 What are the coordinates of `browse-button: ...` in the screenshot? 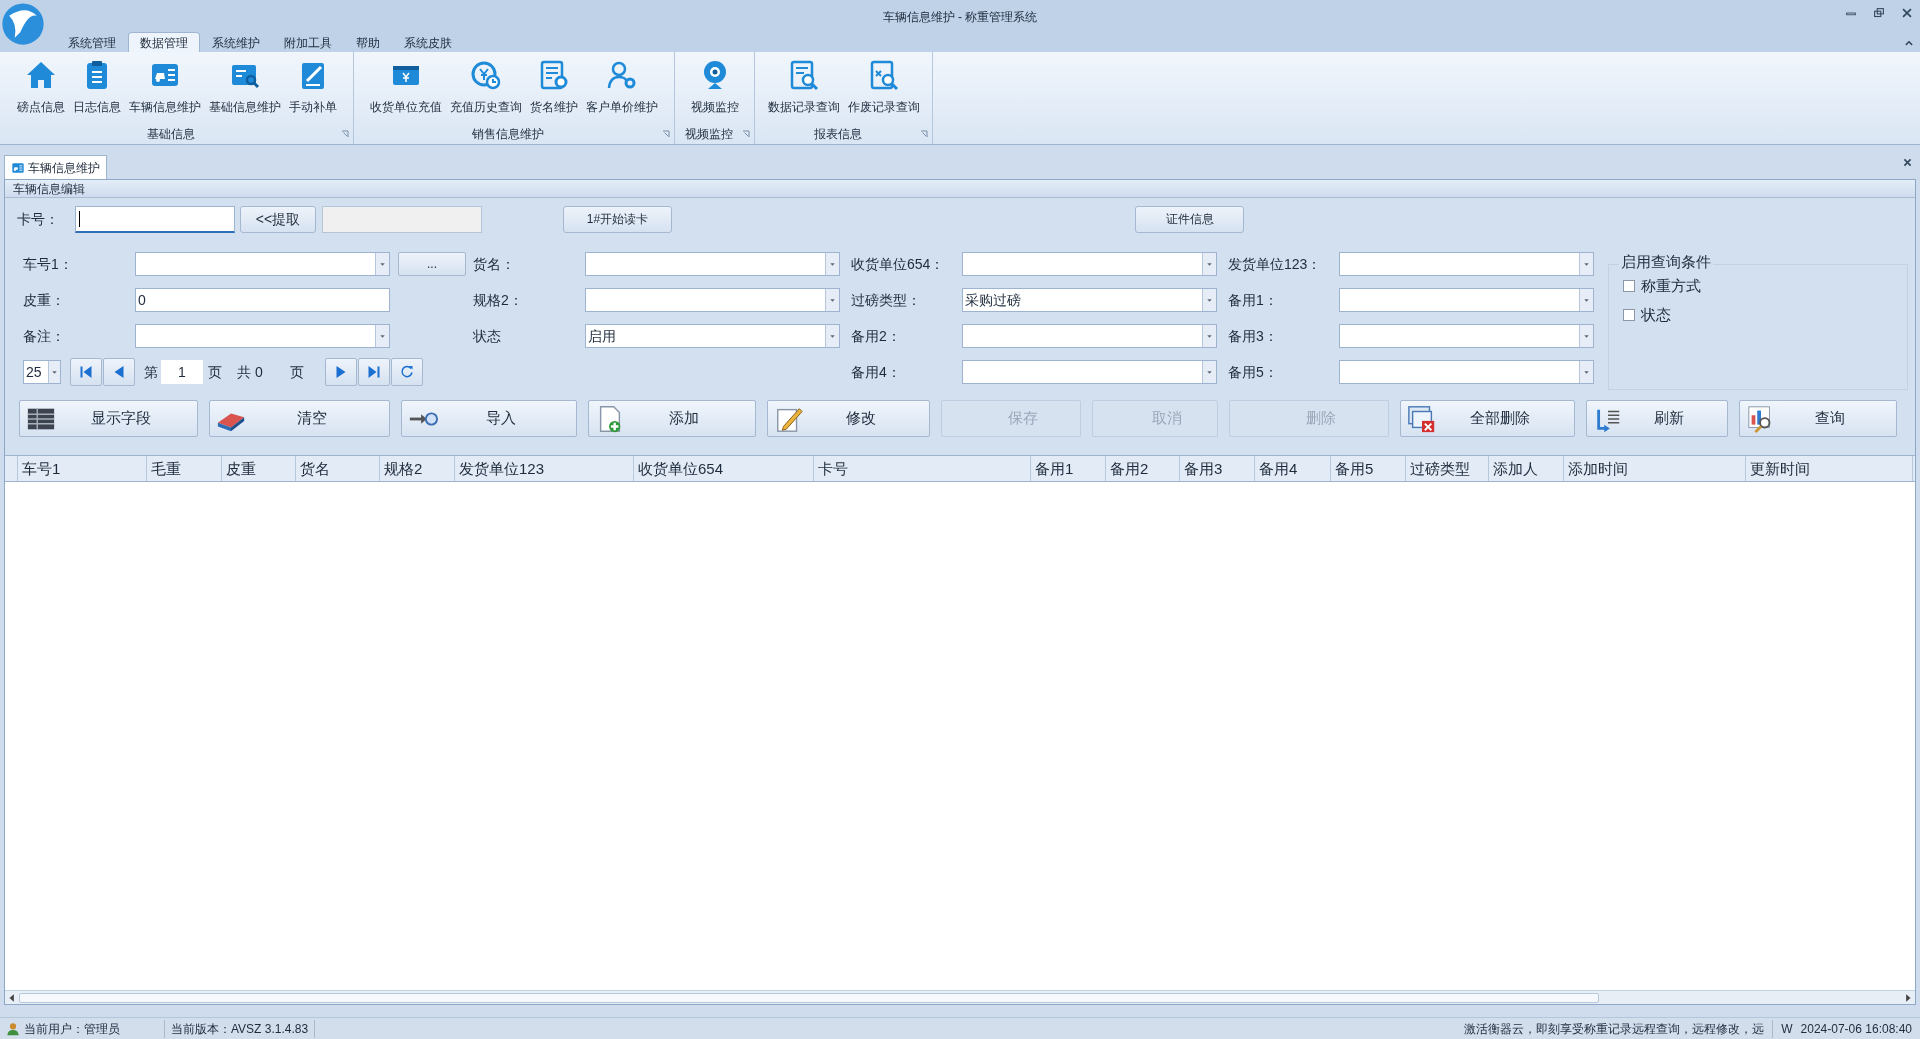 It's located at (432, 264).